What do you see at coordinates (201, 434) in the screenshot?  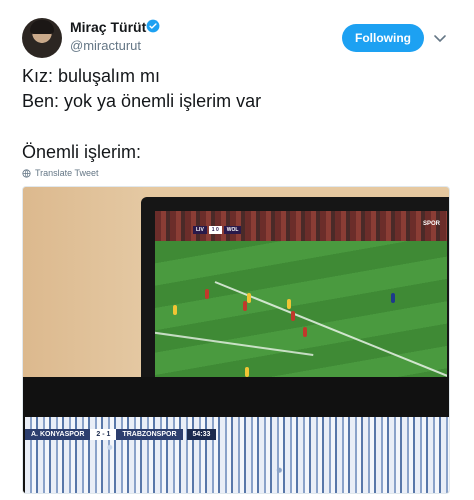 I see `front-score-time: 54:33` at bounding box center [201, 434].